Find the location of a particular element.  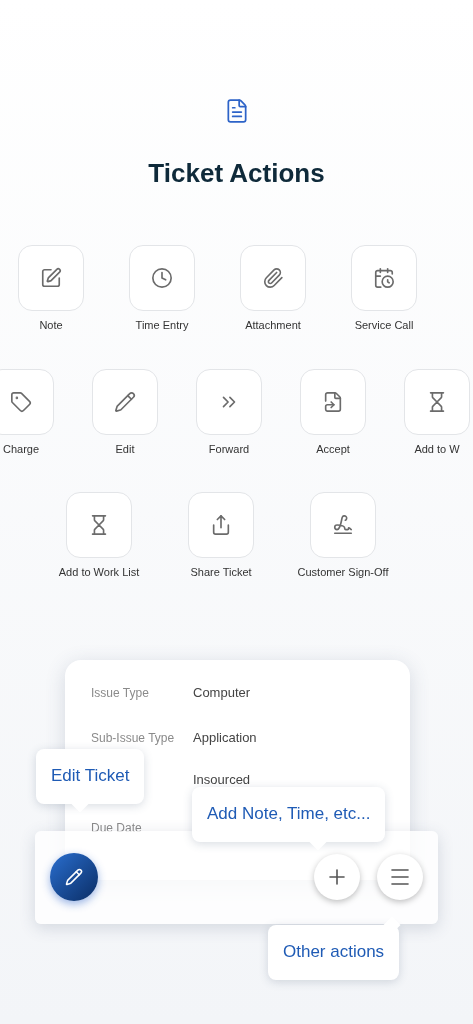

document-arrow-icon is located at coordinates (333, 401).